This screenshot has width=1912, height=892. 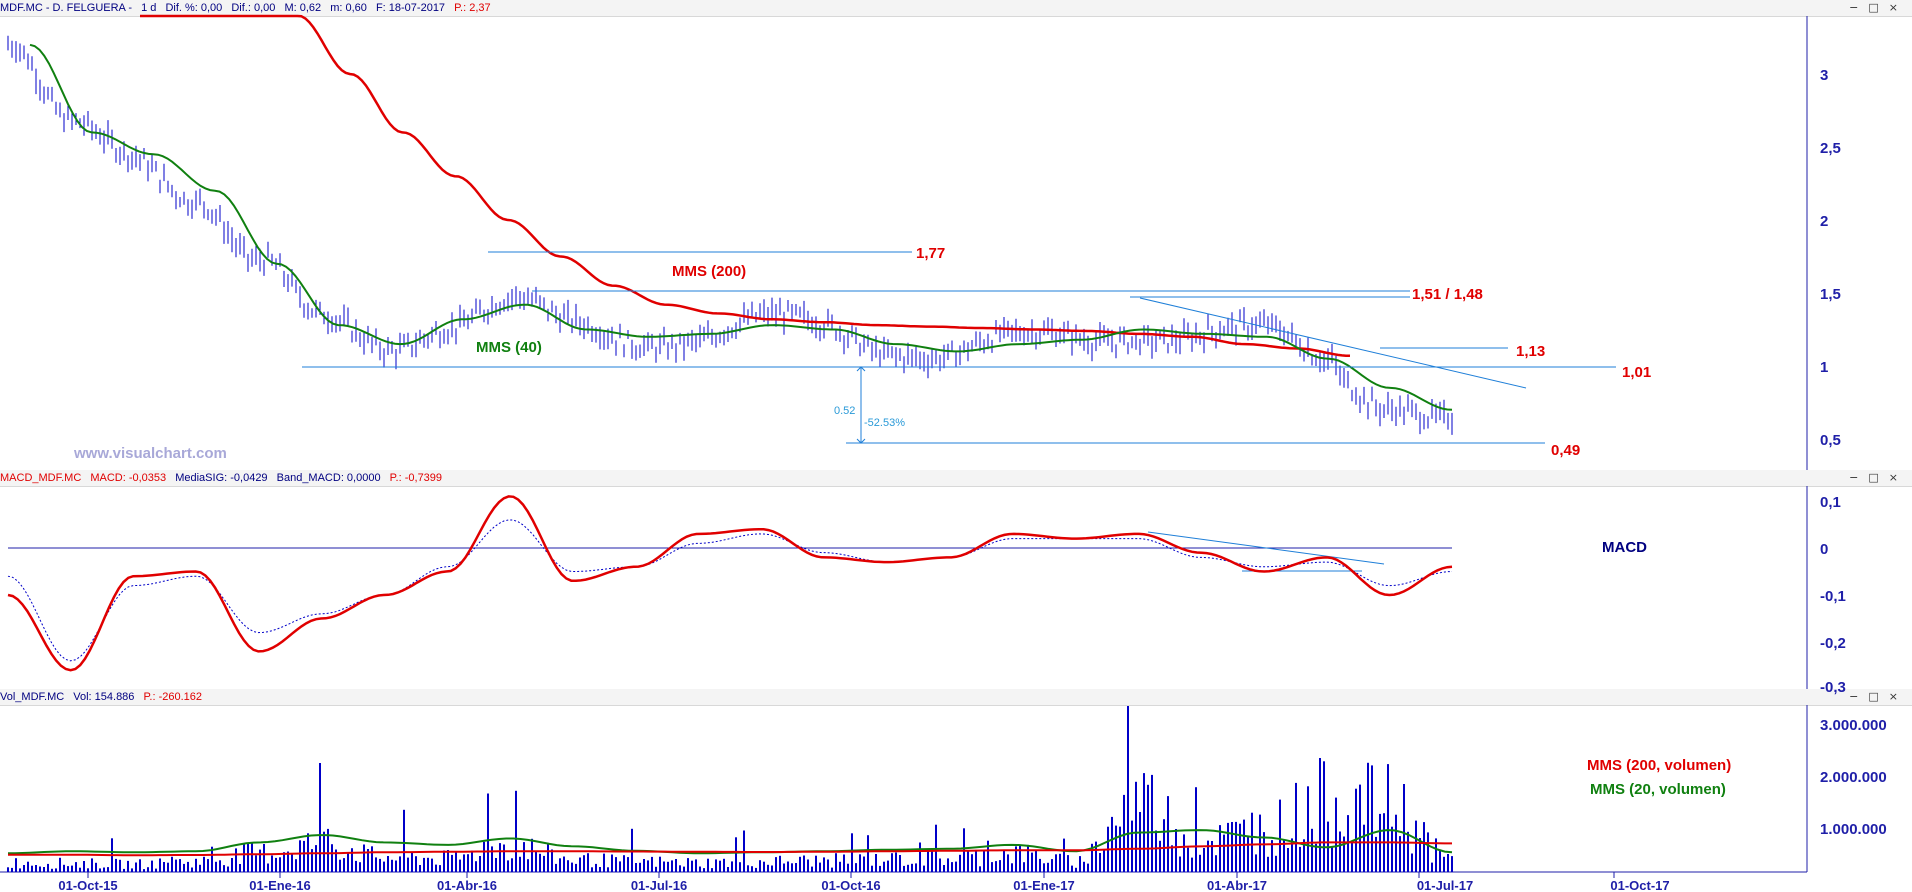 I want to click on macd-tick: -0,3, so click(x=1833, y=687).